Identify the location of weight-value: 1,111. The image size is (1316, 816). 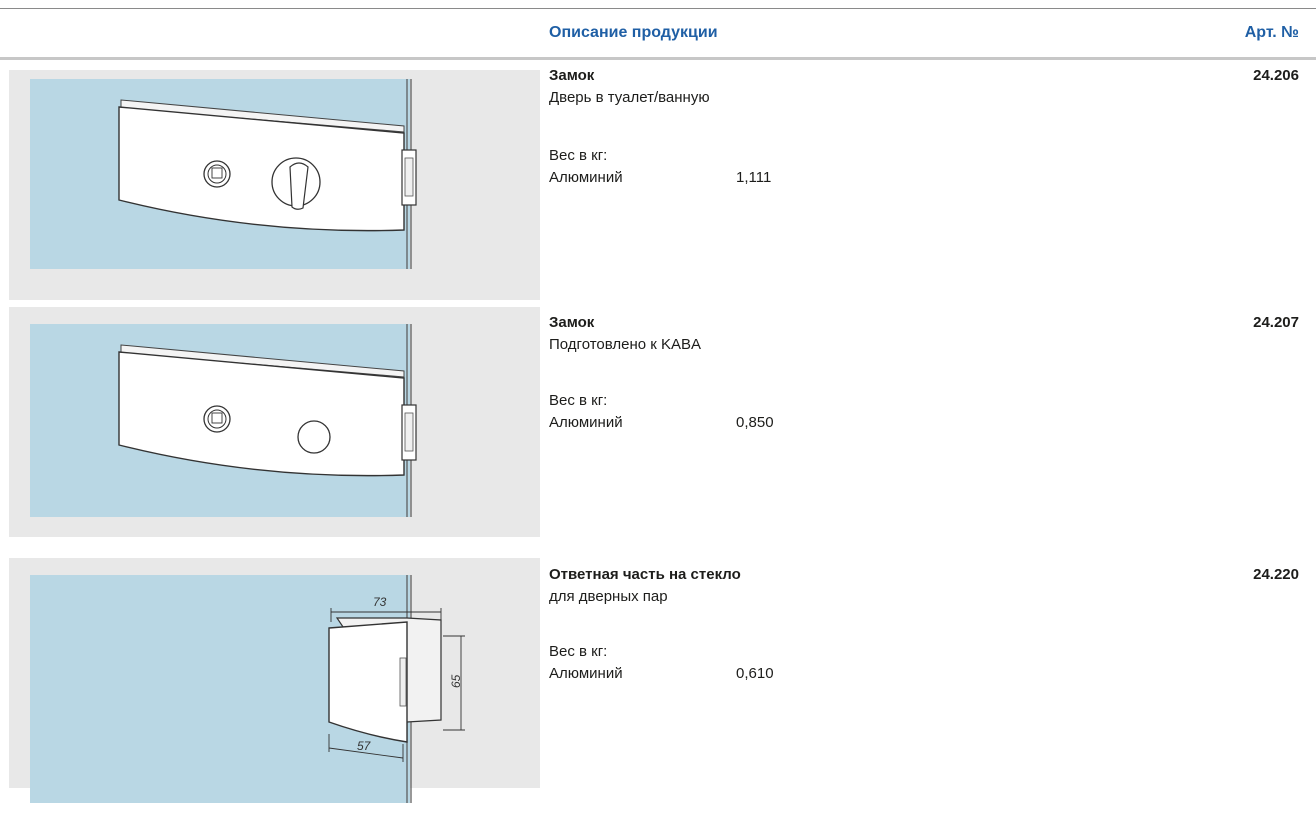
(754, 177).